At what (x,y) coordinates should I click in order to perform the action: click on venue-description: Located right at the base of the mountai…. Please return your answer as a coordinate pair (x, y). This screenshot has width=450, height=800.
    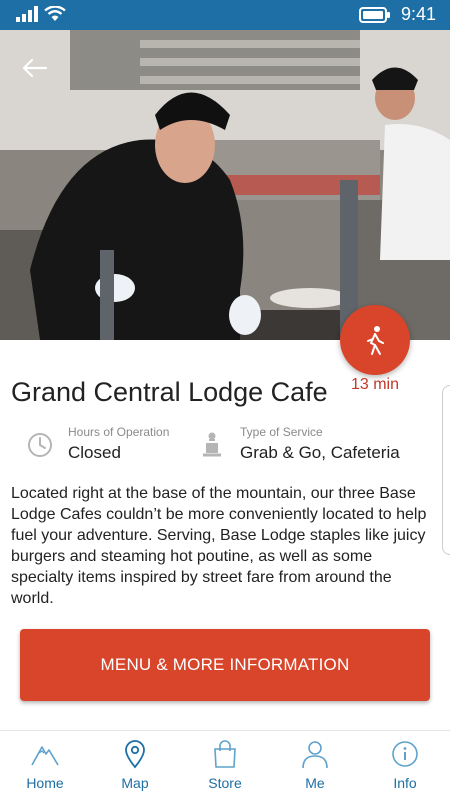
    Looking at the image, I should click on (219, 546).